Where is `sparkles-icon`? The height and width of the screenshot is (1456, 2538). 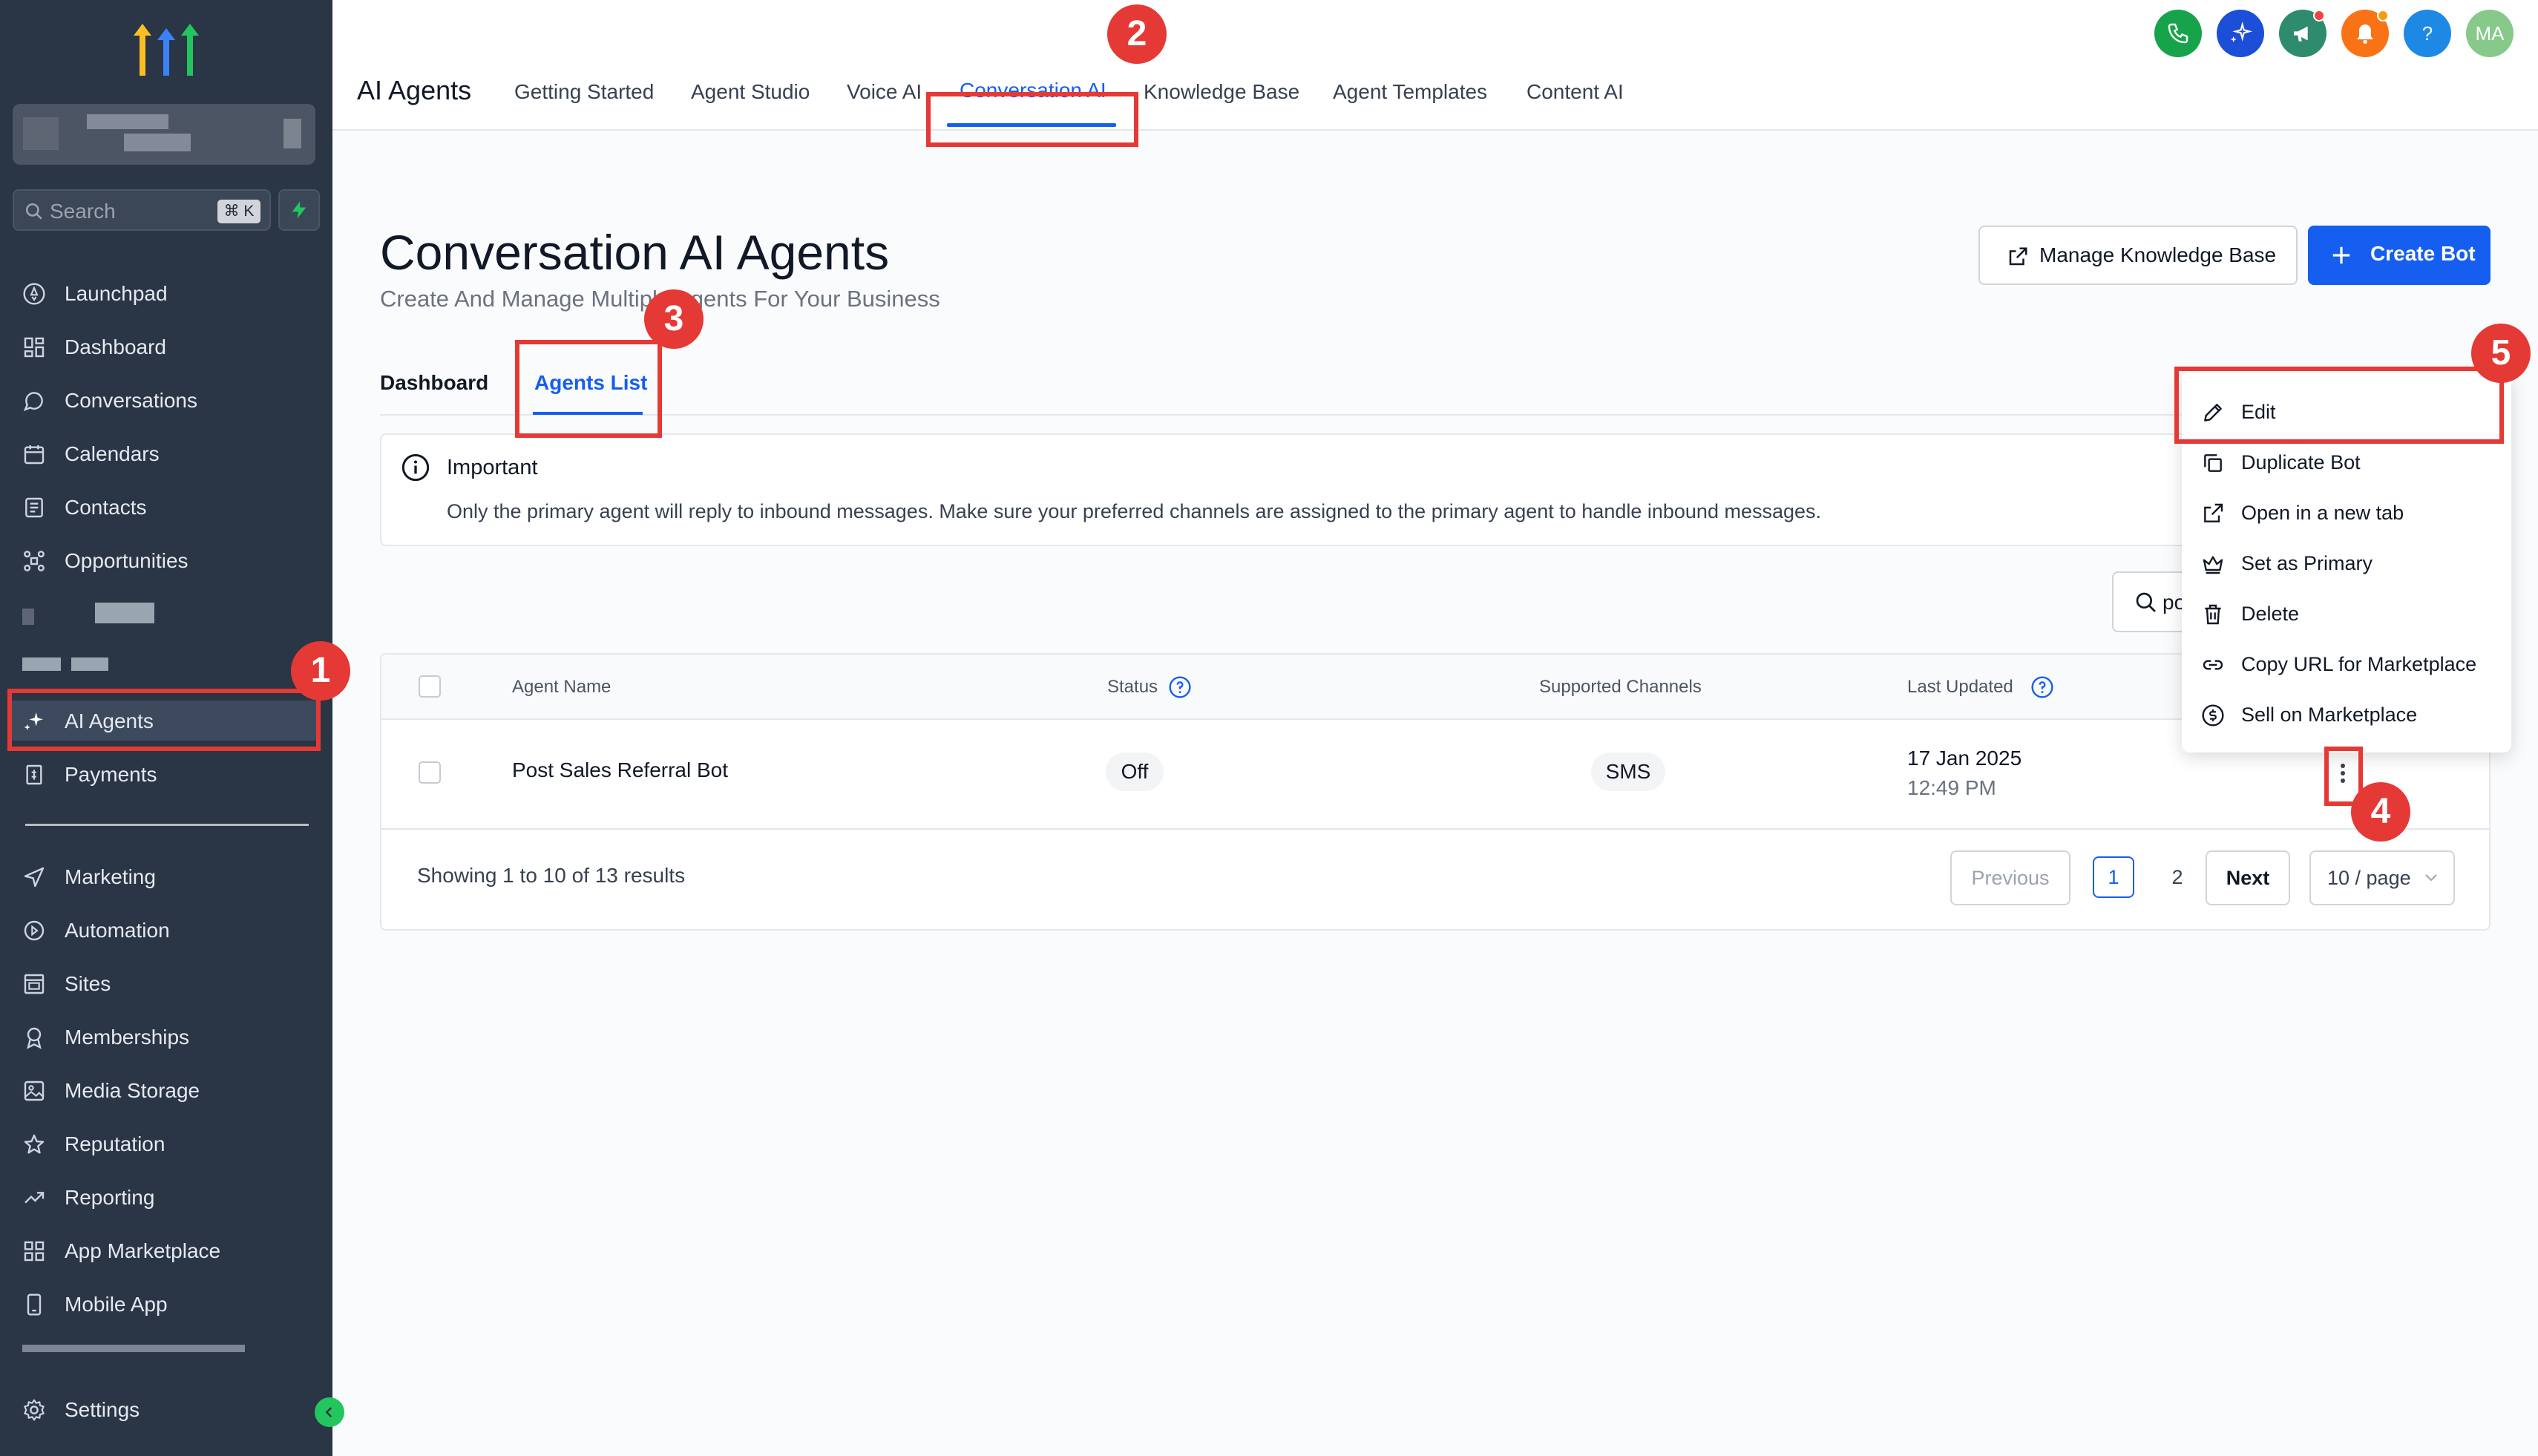 sparkles-icon is located at coordinates (33, 721).